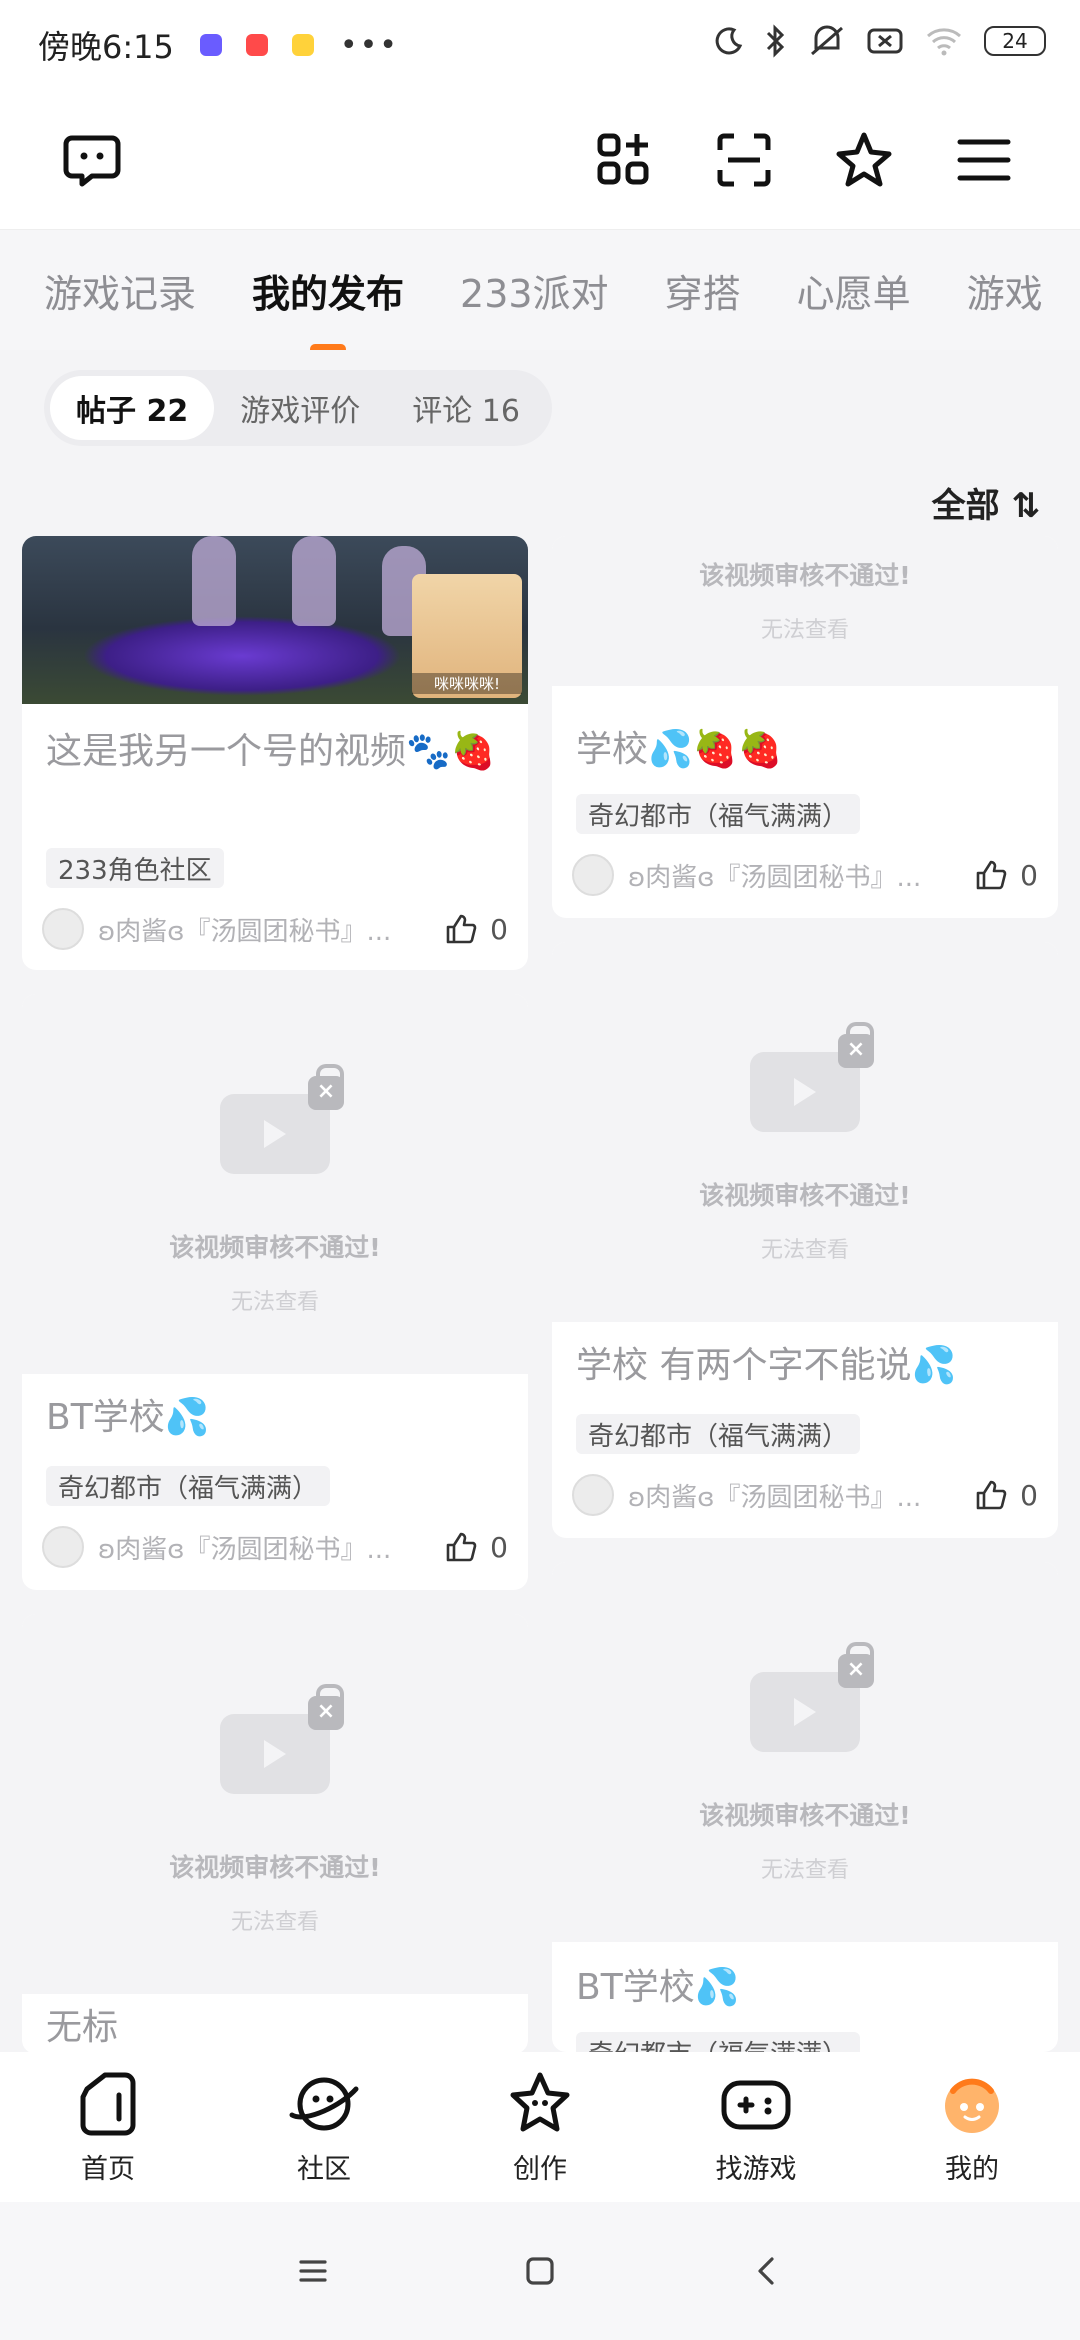 This screenshot has width=1080, height=2340. Describe the element at coordinates (744, 160) in the screenshot. I see `scan-icon` at that location.